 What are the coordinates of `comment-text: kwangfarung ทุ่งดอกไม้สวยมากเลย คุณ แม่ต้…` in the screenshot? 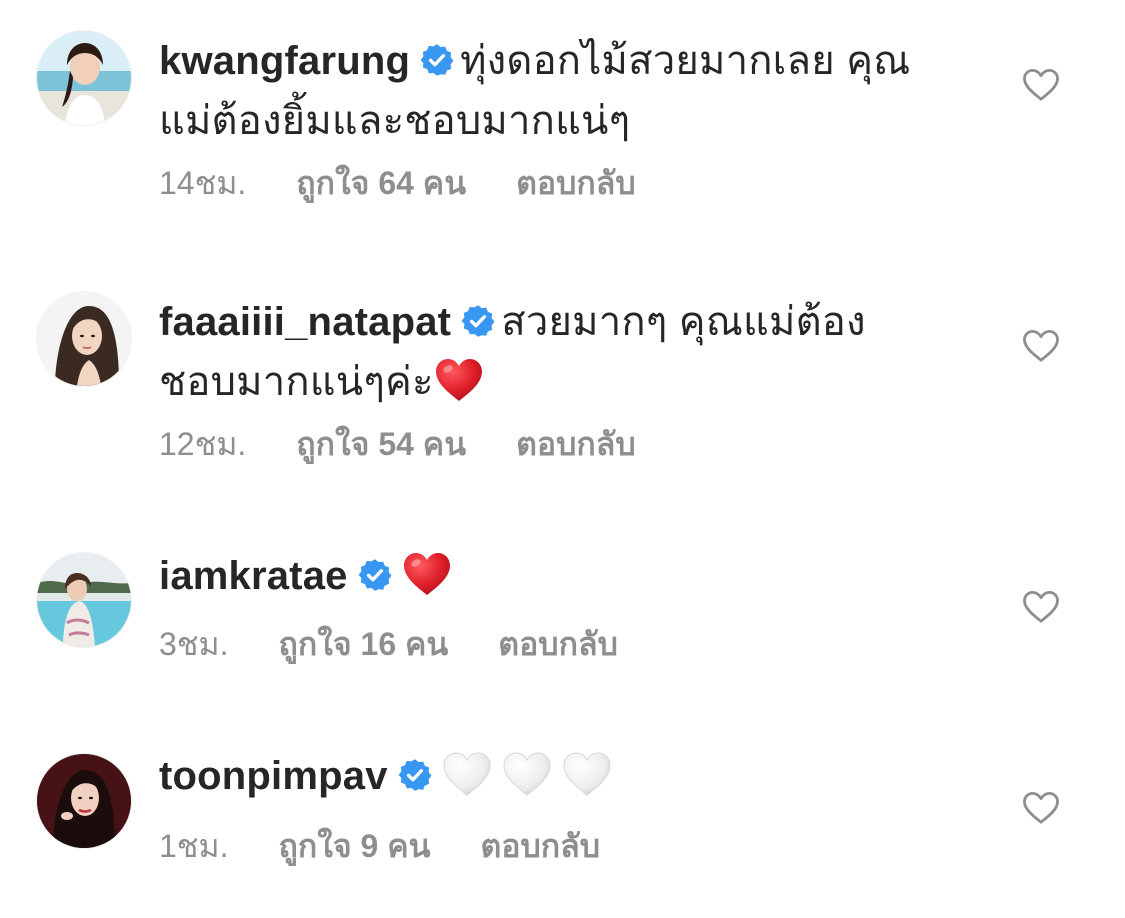 It's located at (549, 91).